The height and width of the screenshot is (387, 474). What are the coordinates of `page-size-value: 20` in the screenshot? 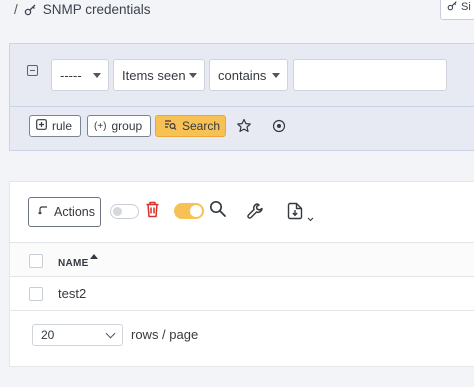 It's located at (48, 335).